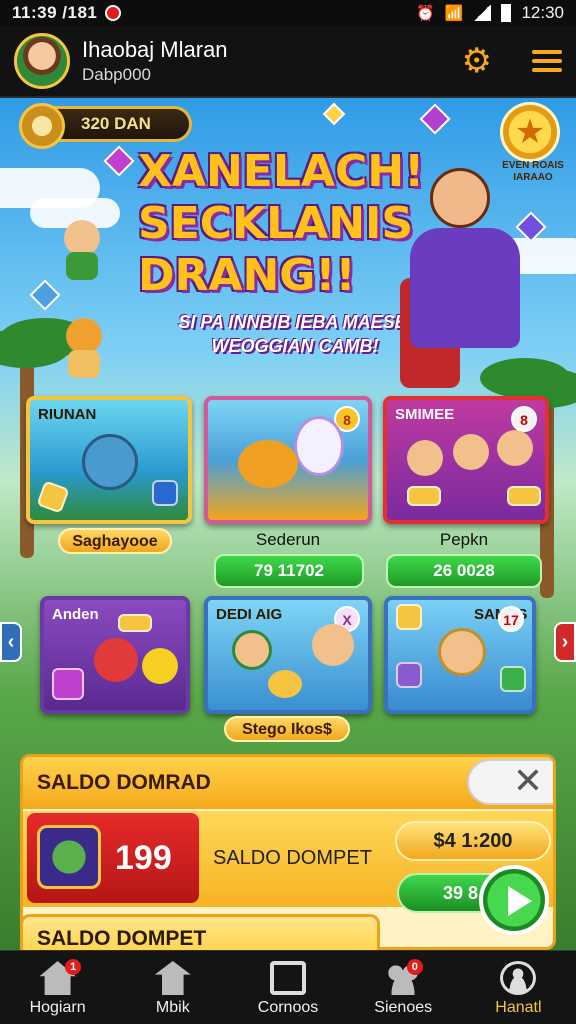 This screenshot has height=1024, width=576. I want to click on dice-icon, so click(165, 493).